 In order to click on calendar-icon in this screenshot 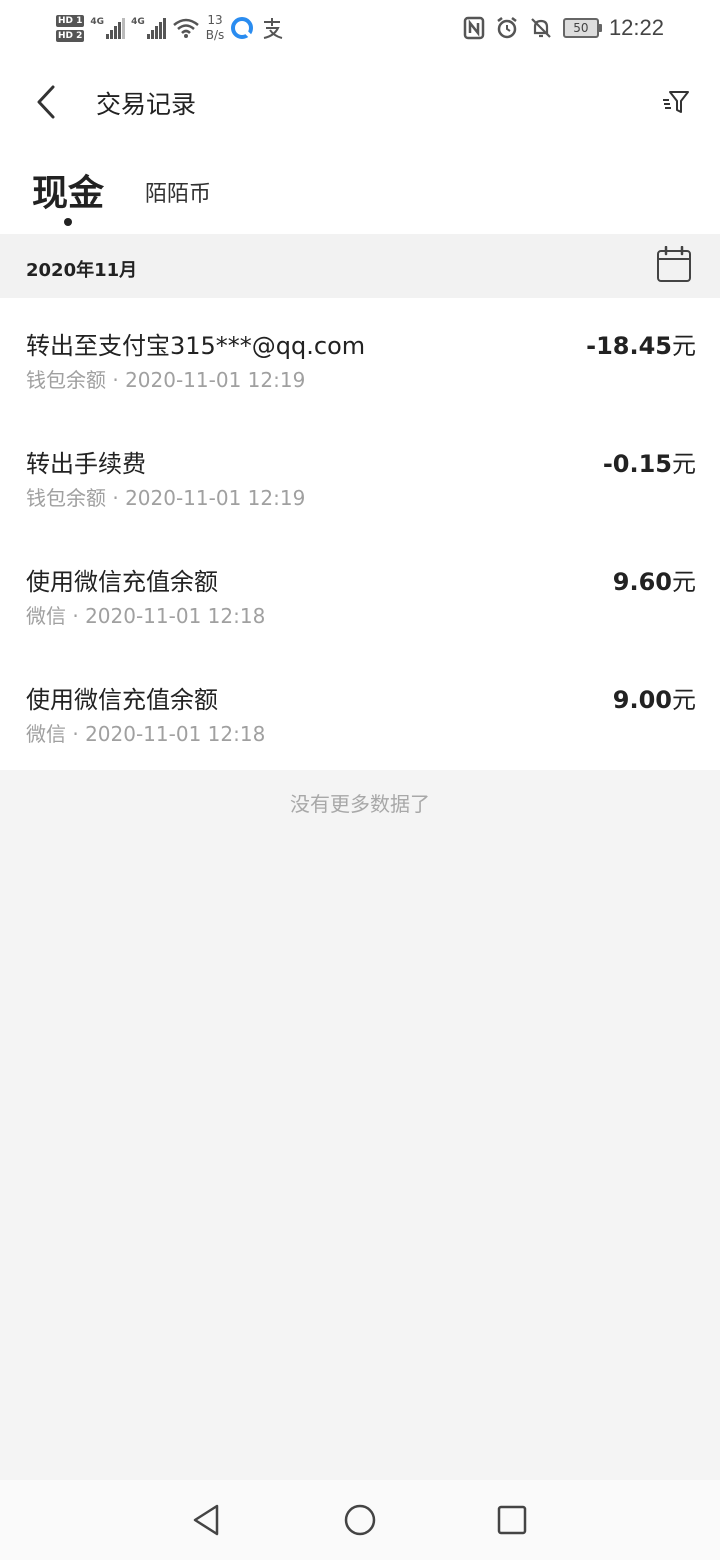, I will do `click(674, 263)`.